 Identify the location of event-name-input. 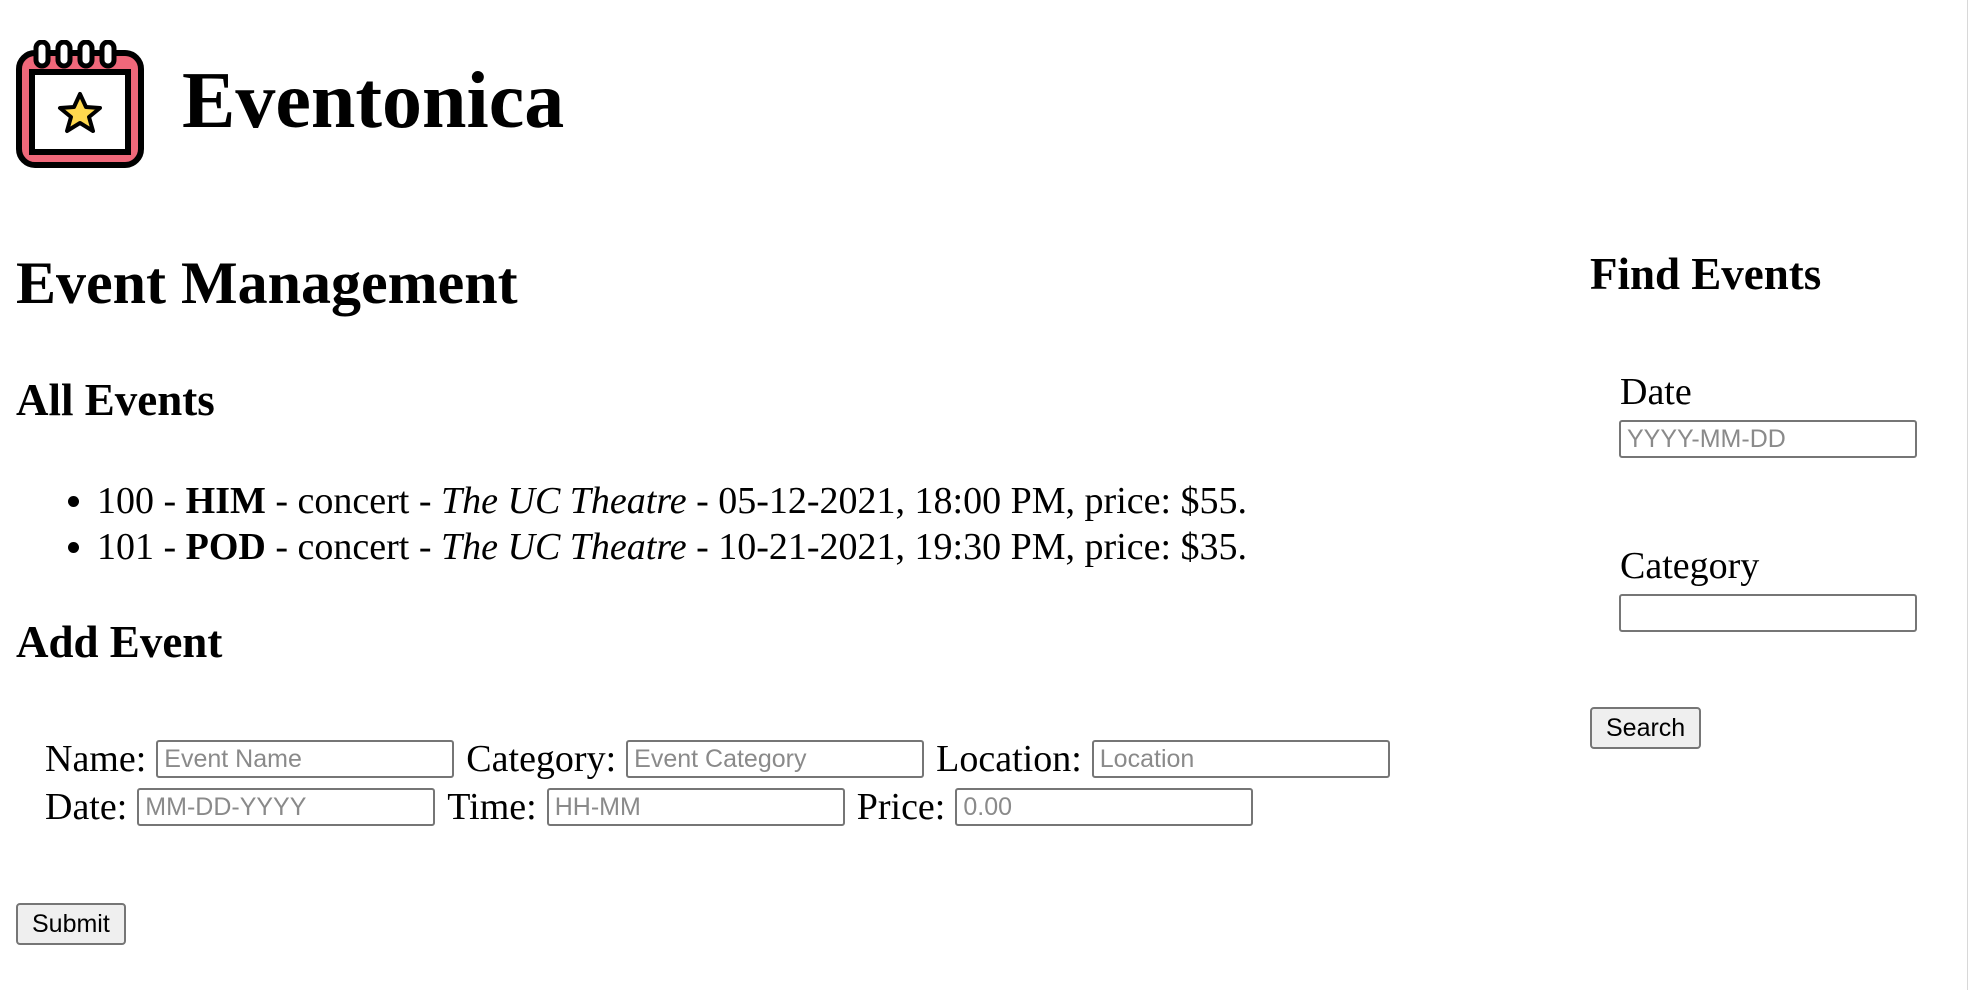
(305, 759).